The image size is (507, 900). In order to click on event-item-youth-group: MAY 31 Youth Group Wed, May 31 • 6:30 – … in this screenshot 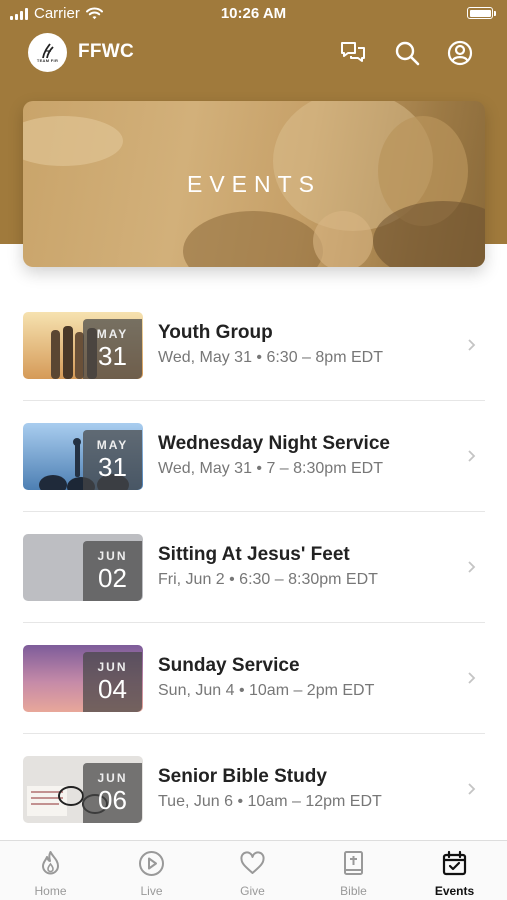, I will do `click(254, 345)`.